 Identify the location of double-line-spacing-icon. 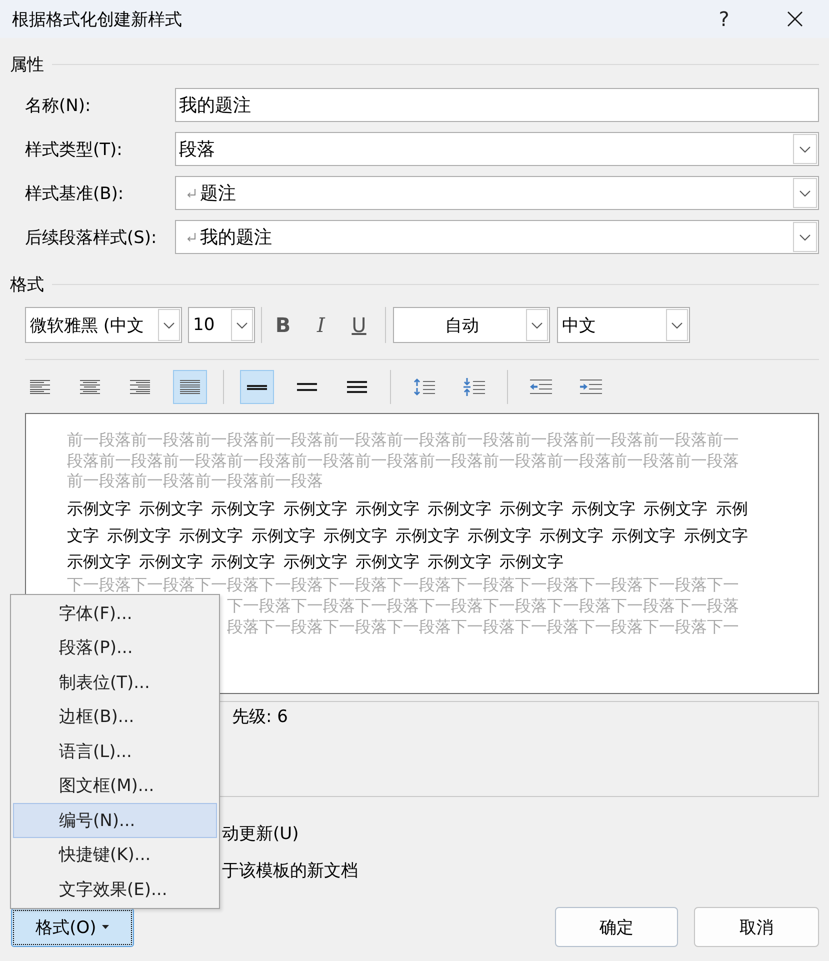
(357, 387).